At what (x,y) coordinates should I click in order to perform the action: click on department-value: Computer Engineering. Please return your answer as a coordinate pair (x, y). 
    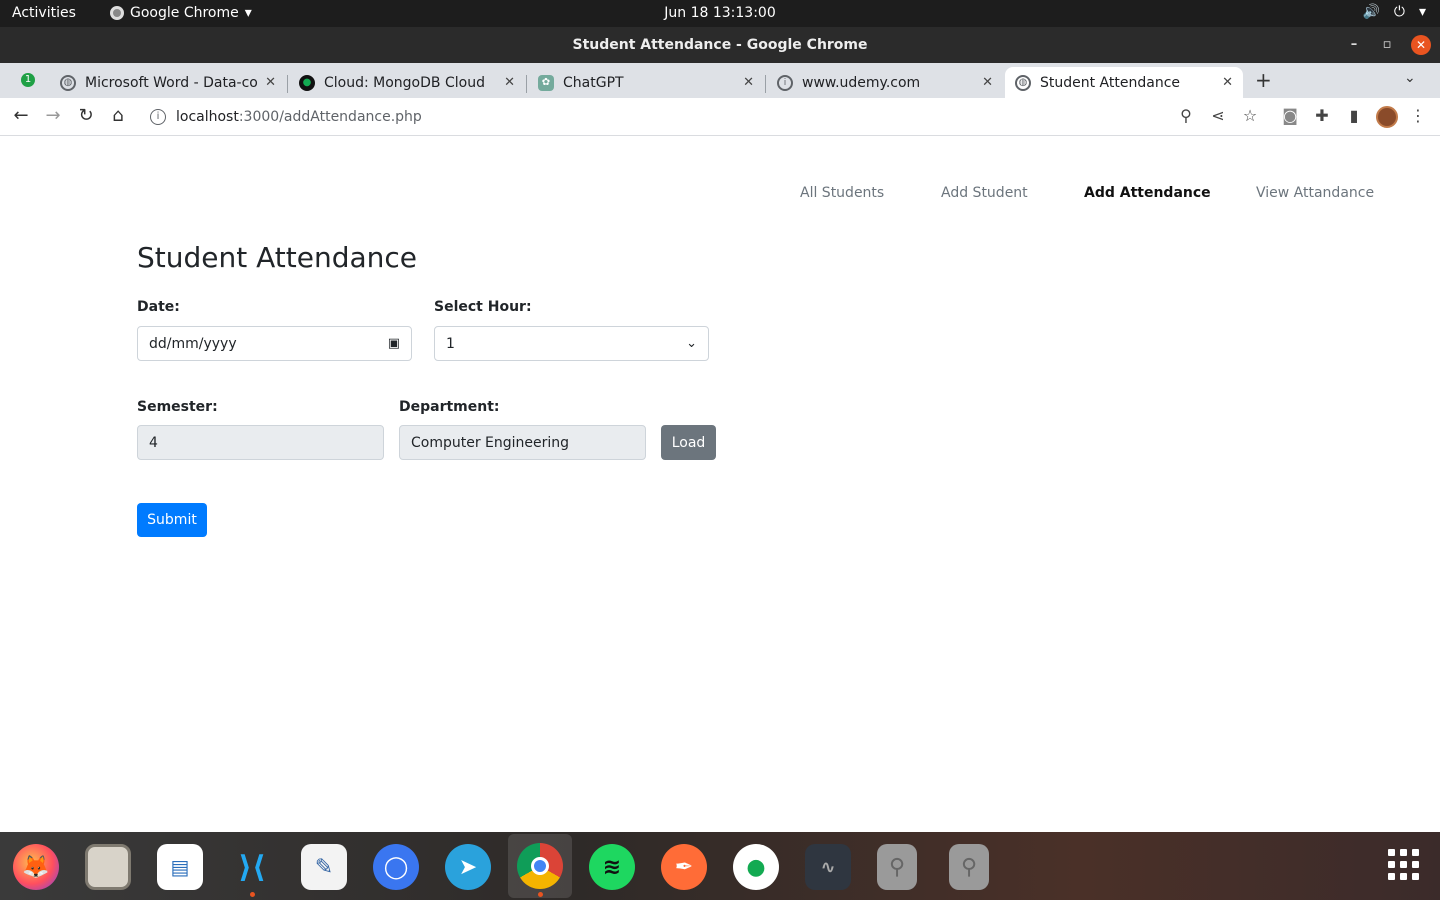
    Looking at the image, I should click on (490, 442).